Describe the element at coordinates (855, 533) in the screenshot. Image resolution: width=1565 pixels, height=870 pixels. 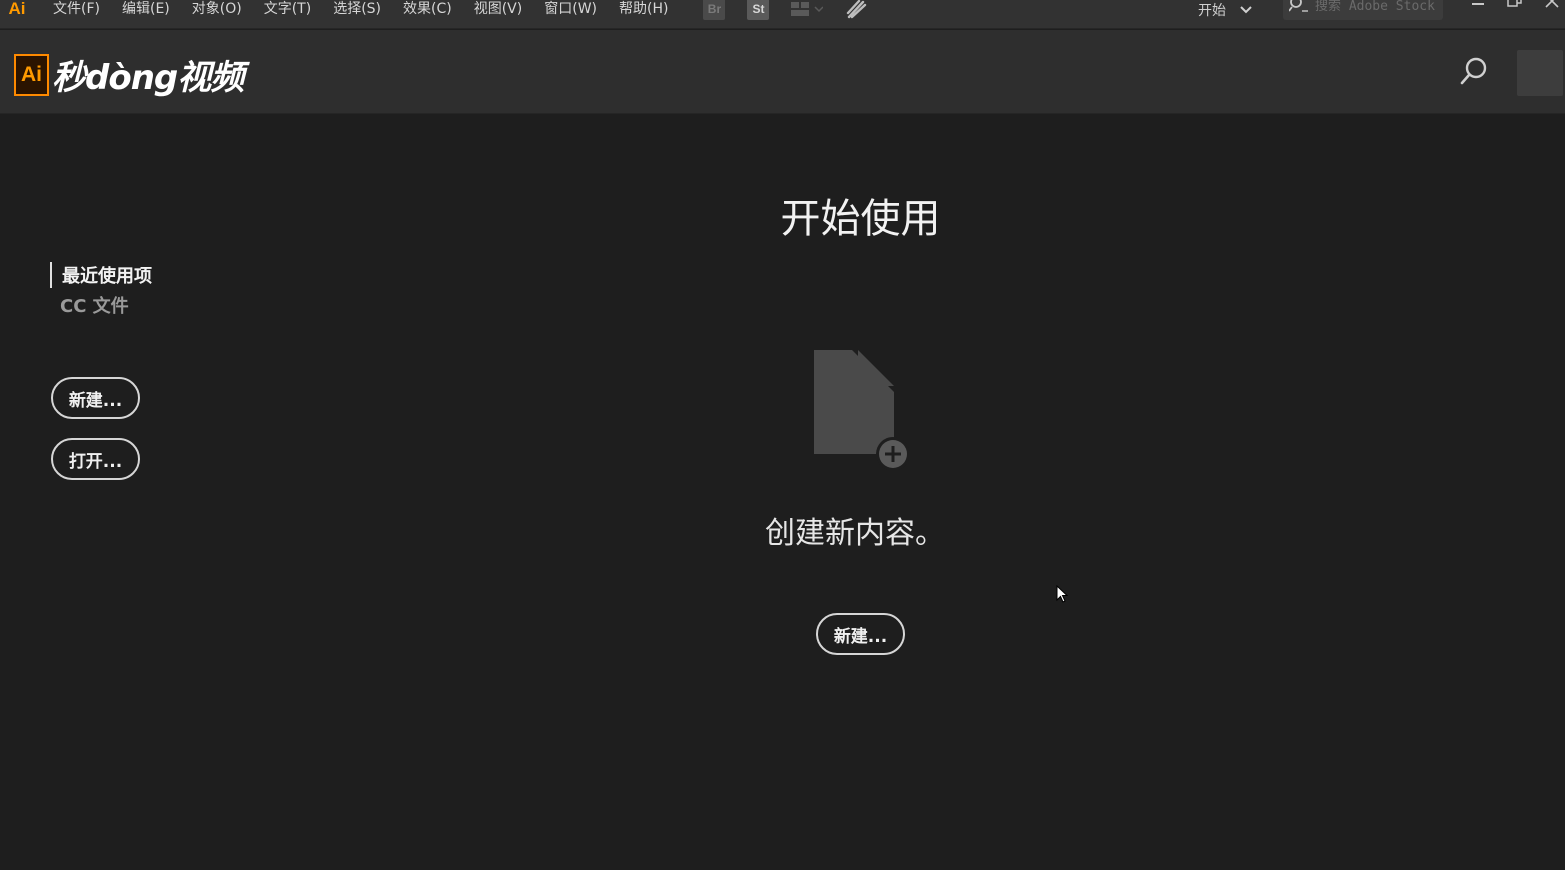
I see `create-new-text: 创建新内容。` at that location.